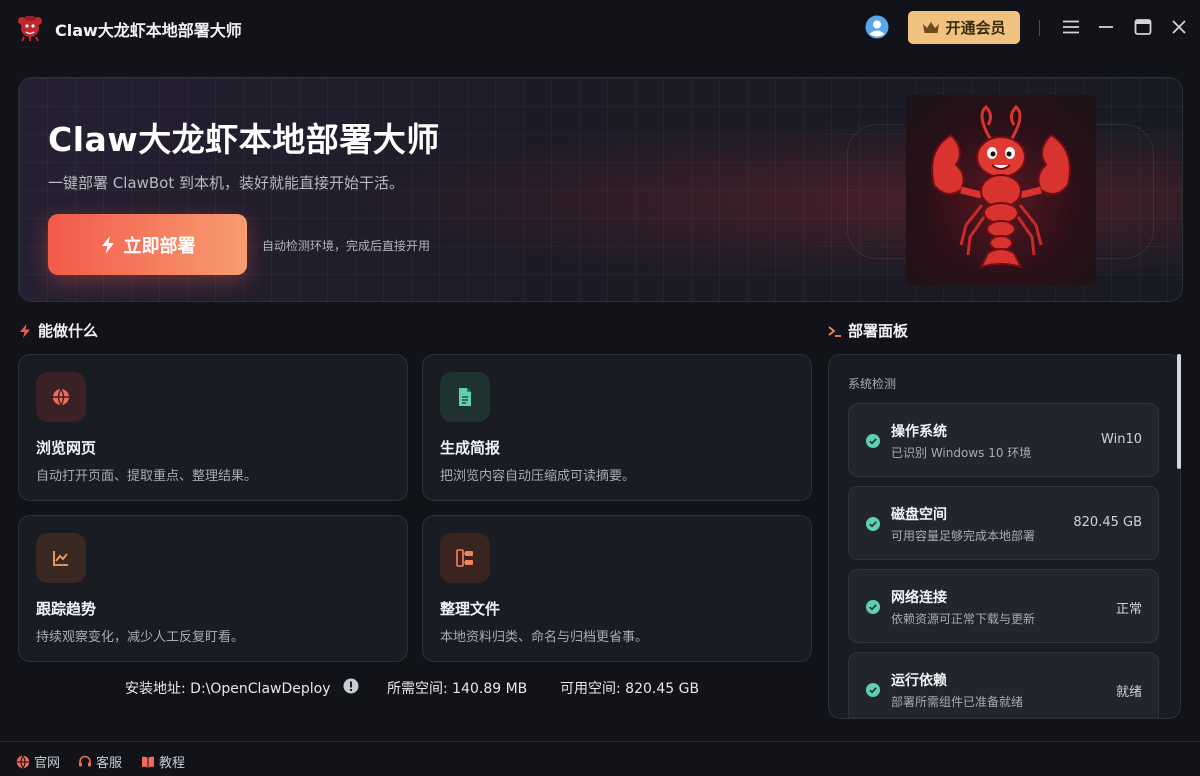 This screenshot has height=776, width=1200. Describe the element at coordinates (931, 27) in the screenshot. I see `crown-icon` at that location.